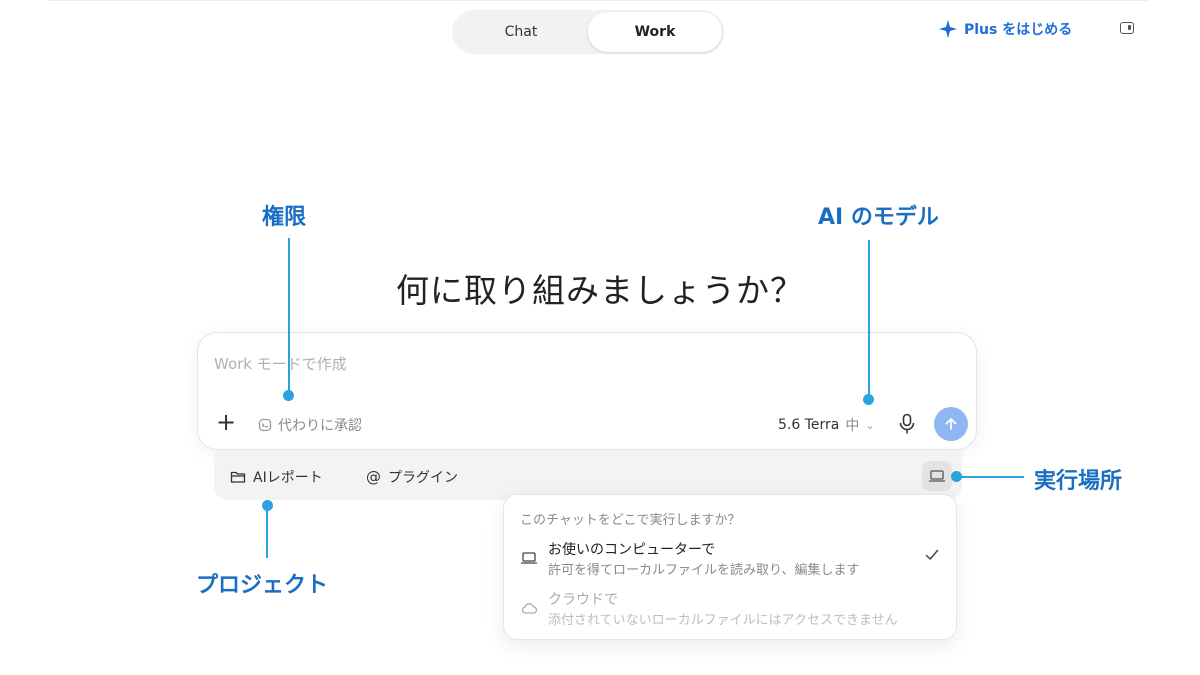 The width and height of the screenshot is (1200, 675). Describe the element at coordinates (870, 425) in the screenshot. I see `chevron-down-icon: ⌄` at that location.